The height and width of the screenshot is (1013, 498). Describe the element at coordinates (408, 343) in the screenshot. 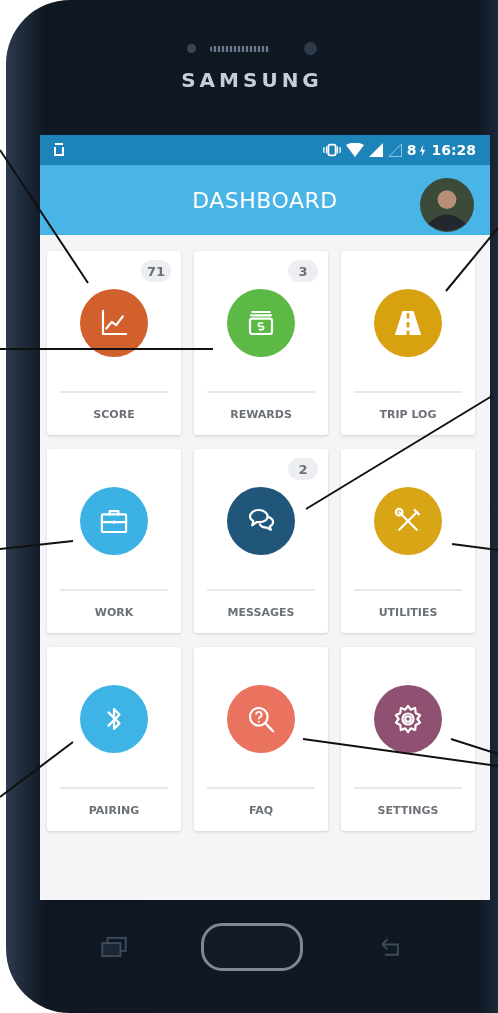

I see `dashboard-tile: TRIP LOG` at that location.